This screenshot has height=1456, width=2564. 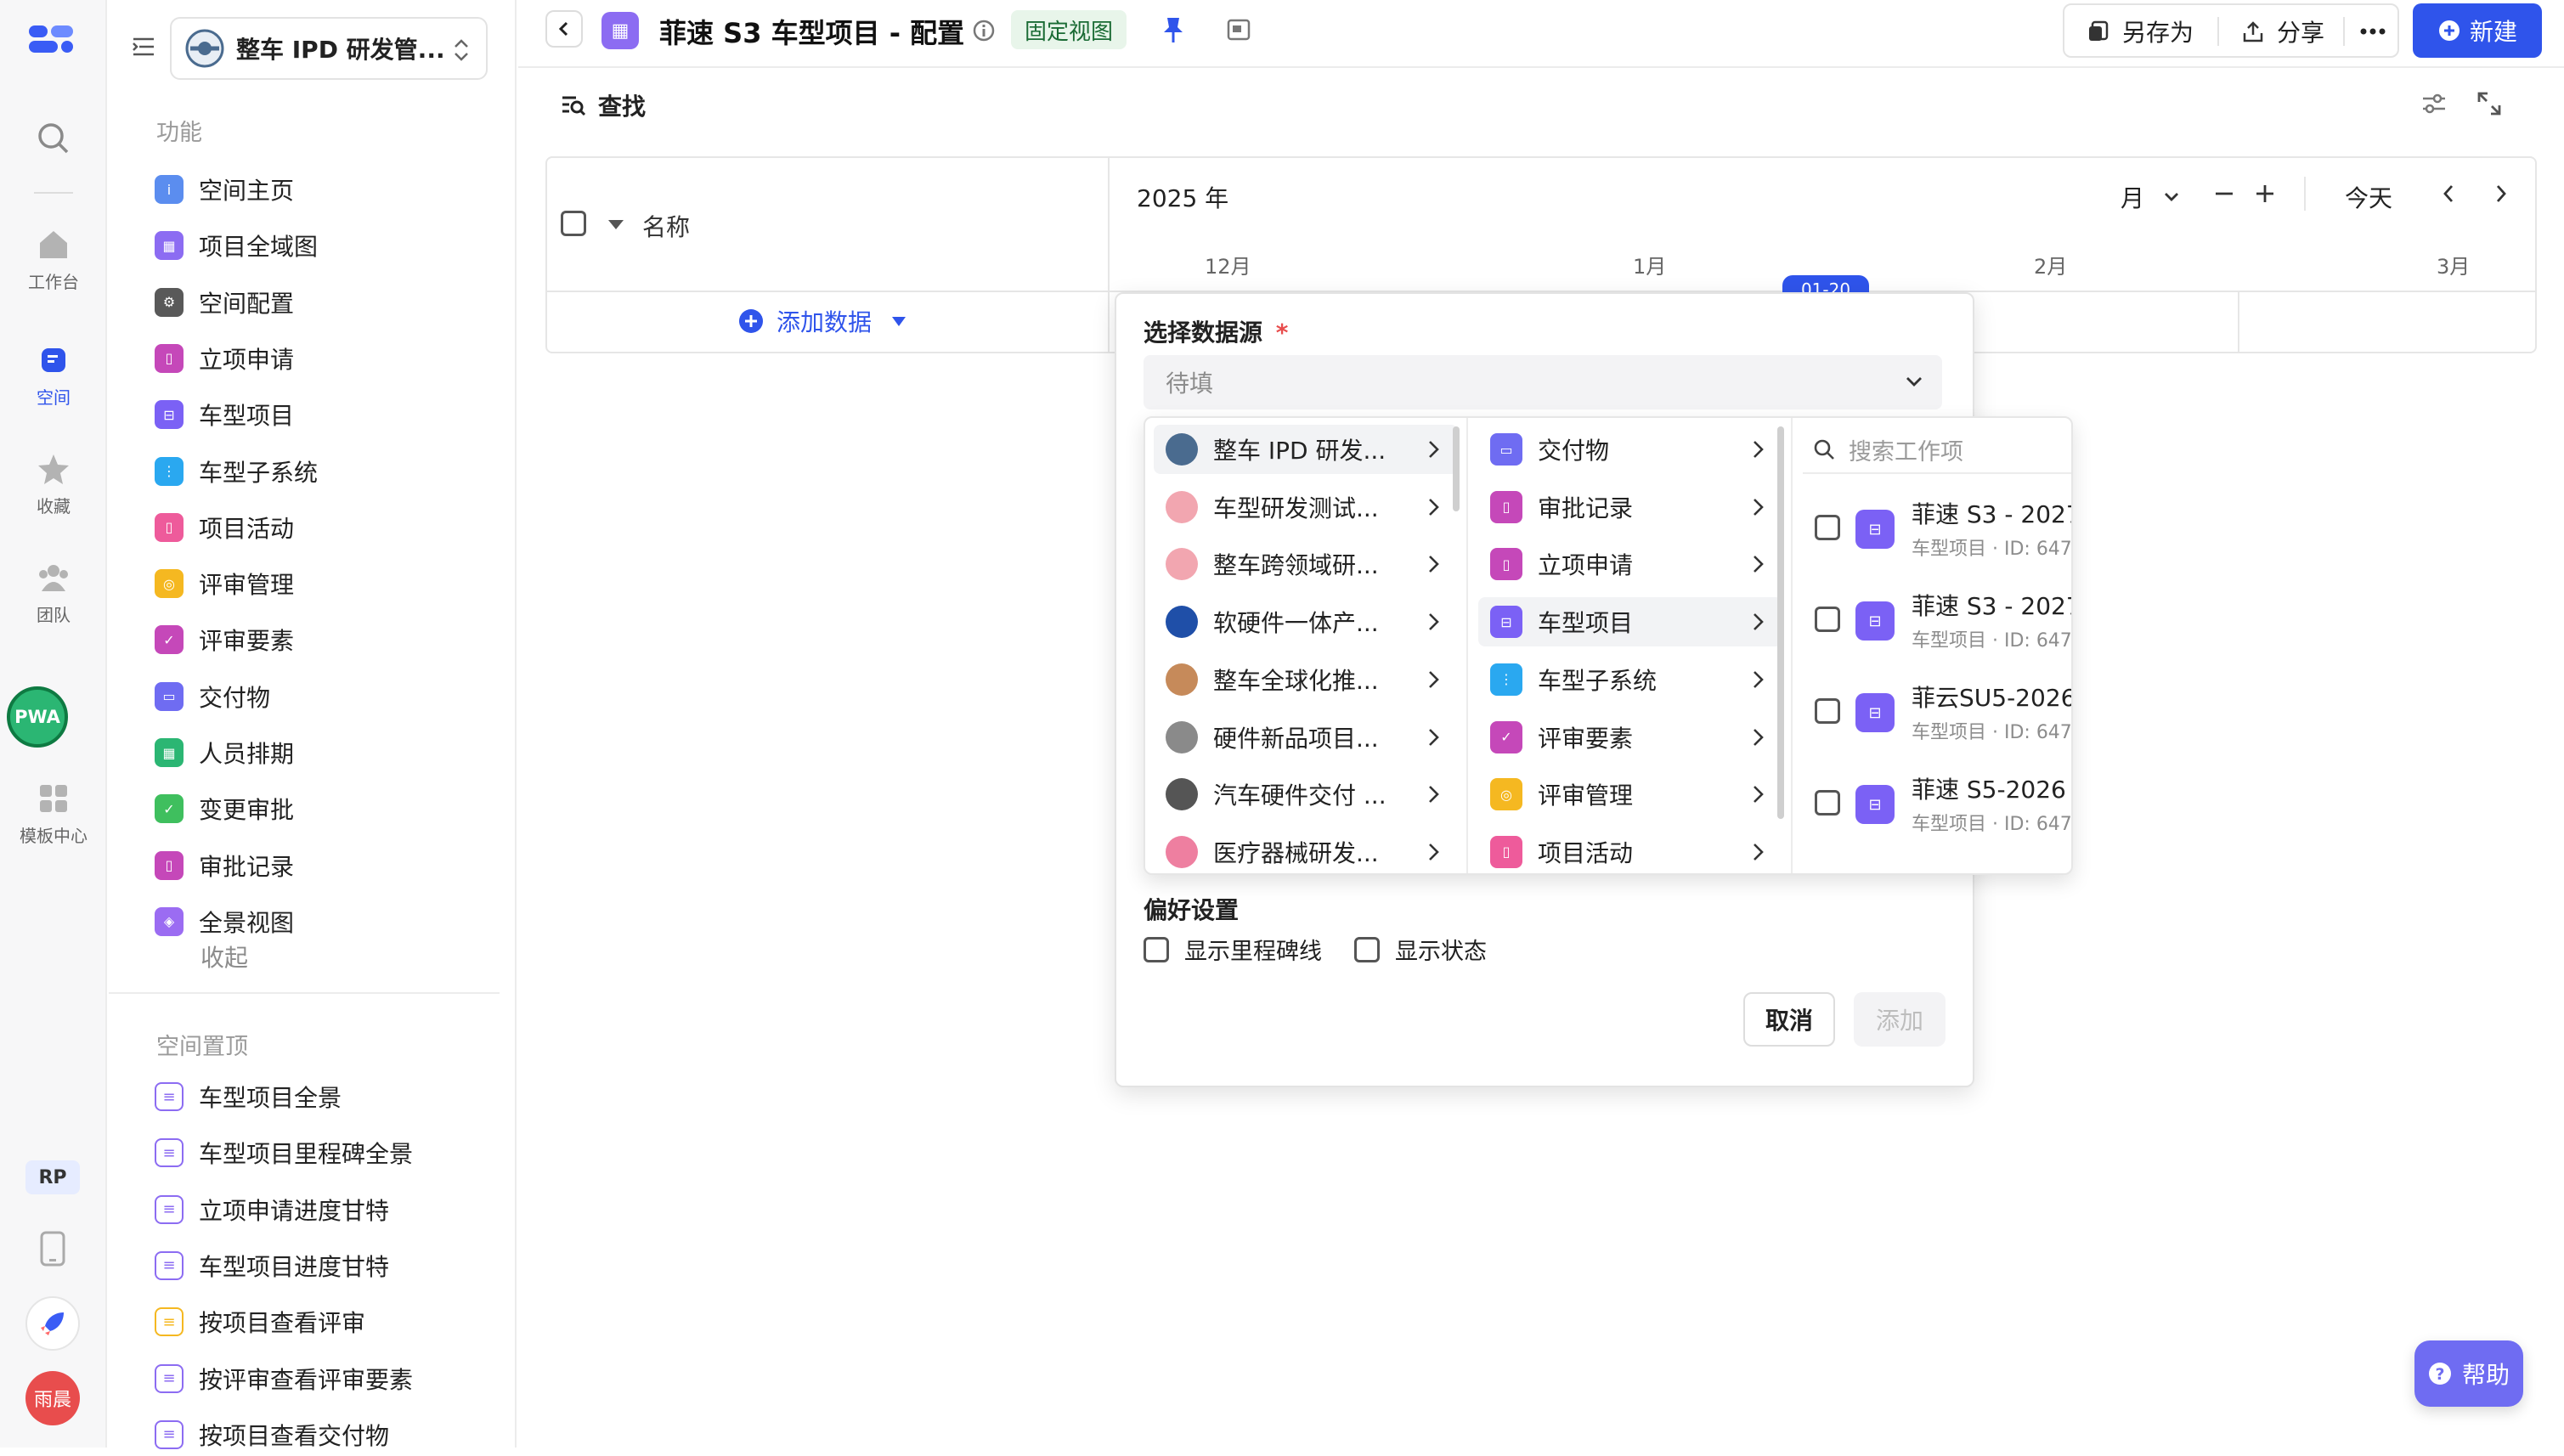 I want to click on share-button: 分享, so click(x=2283, y=31).